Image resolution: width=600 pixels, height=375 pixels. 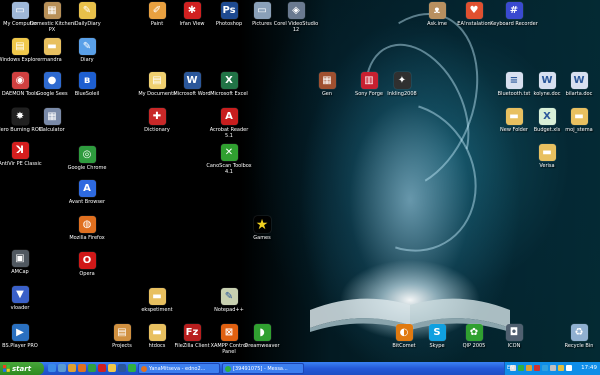 I want to click on desktop-icon: ◘ ICON, so click(x=514, y=336).